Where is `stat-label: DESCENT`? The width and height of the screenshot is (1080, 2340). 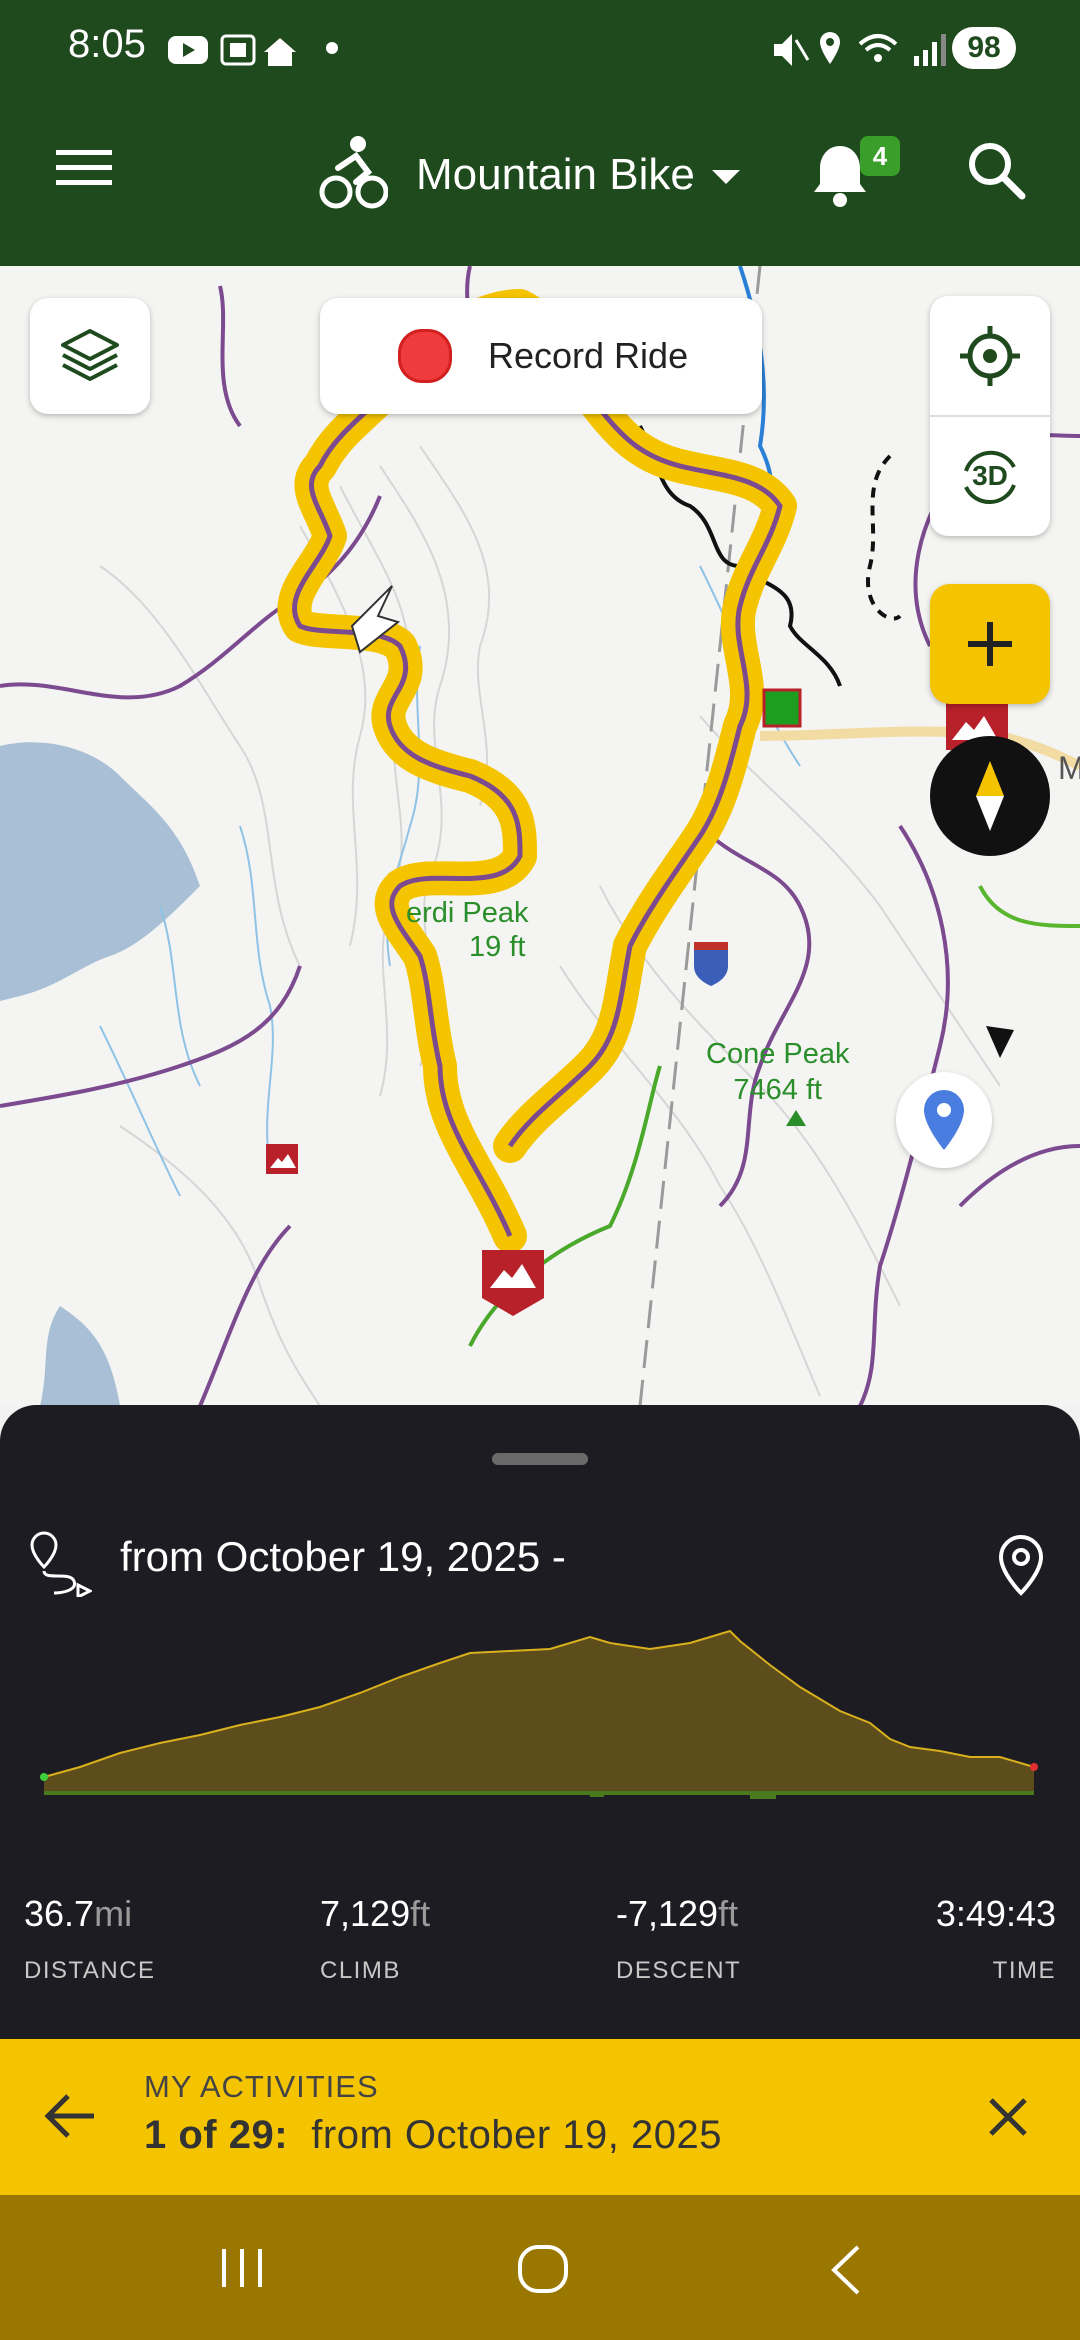
stat-label: DESCENT is located at coordinates (679, 1970).